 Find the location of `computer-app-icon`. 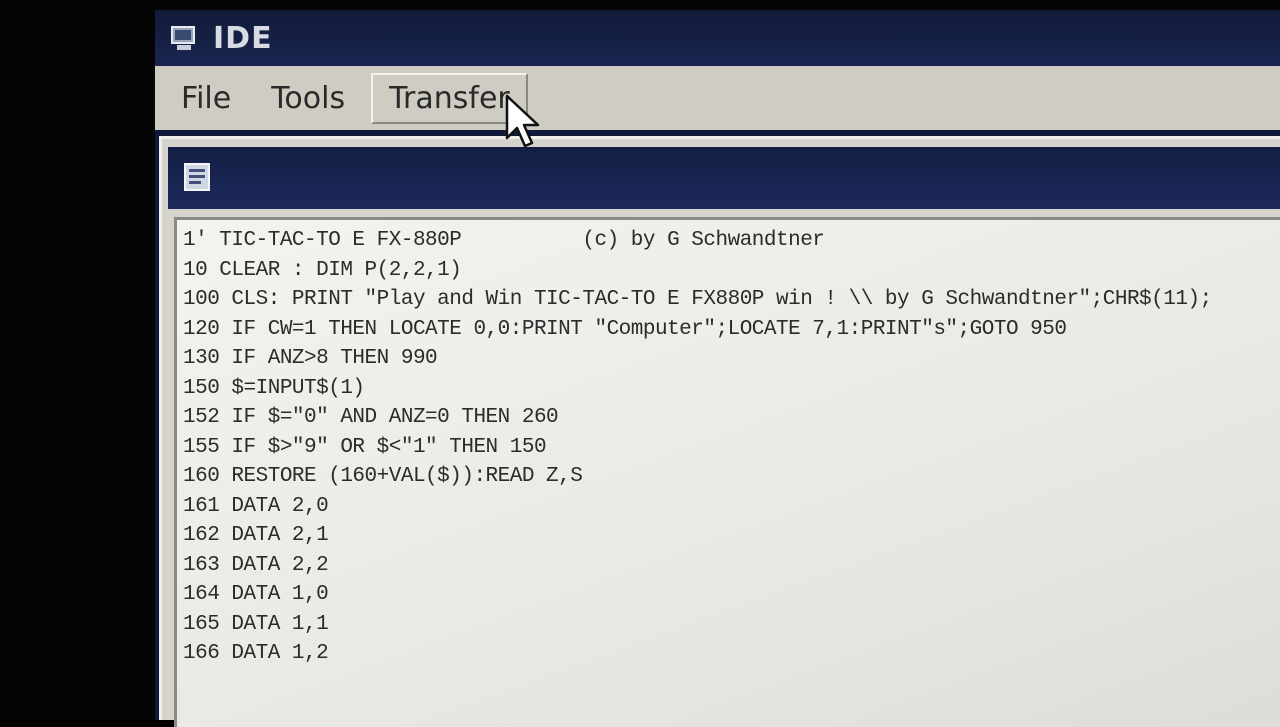

computer-app-icon is located at coordinates (183, 38).